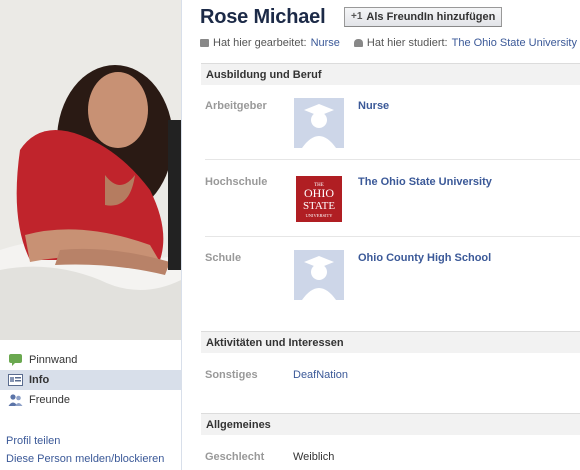  I want to click on profile-name: Rose Michael, so click(263, 17).